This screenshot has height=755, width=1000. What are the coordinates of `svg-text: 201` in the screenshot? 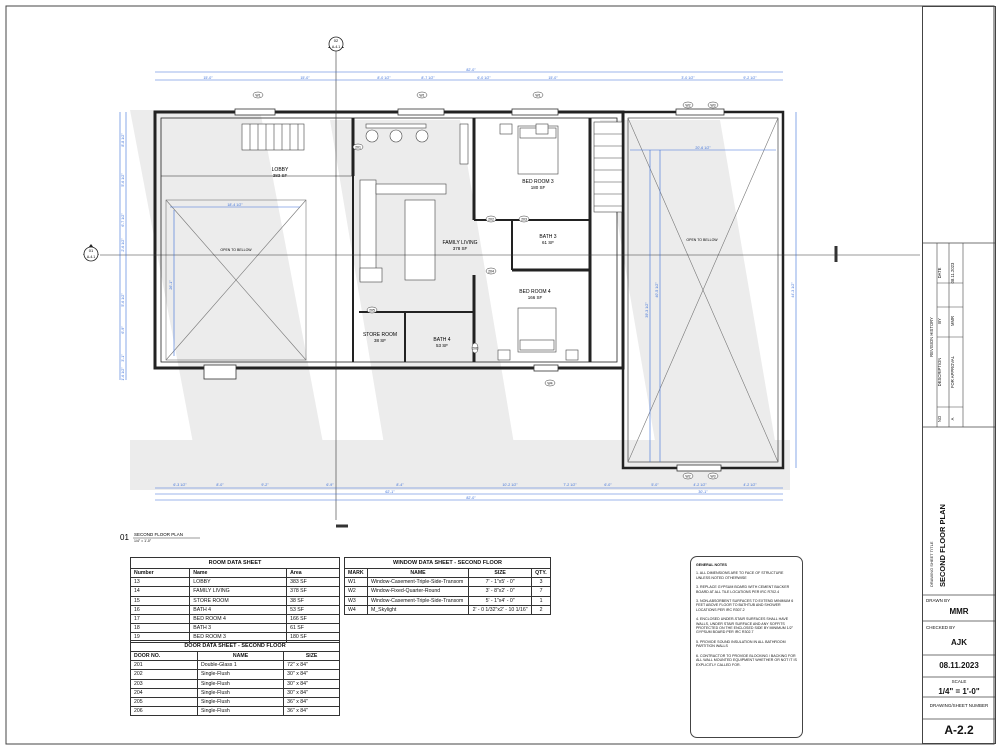 It's located at (358, 148).